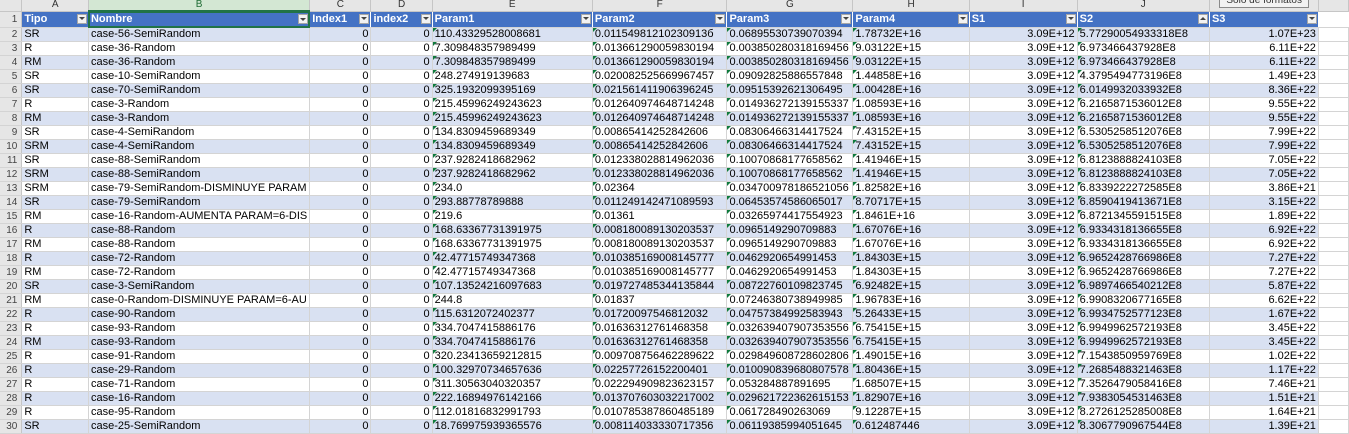  Describe the element at coordinates (660, 398) in the screenshot. I see `table-cell: 0.013707603032217002` at that location.